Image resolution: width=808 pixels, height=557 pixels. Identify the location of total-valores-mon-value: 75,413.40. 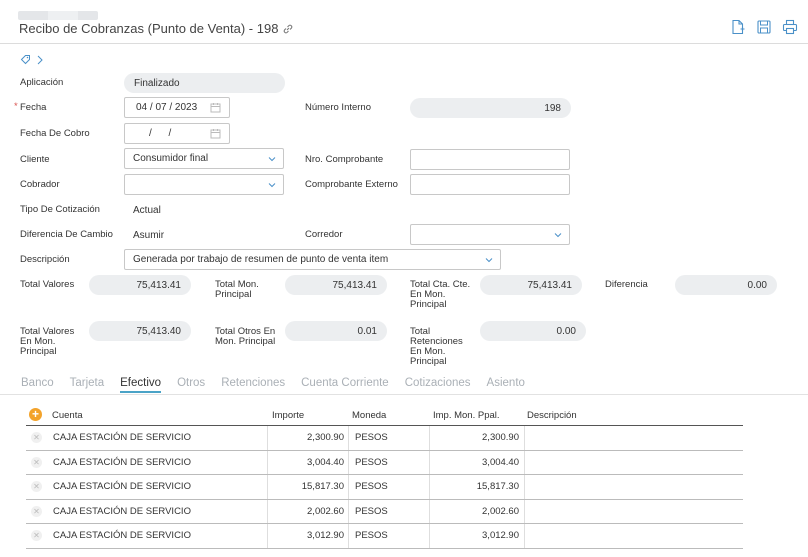
(140, 331).